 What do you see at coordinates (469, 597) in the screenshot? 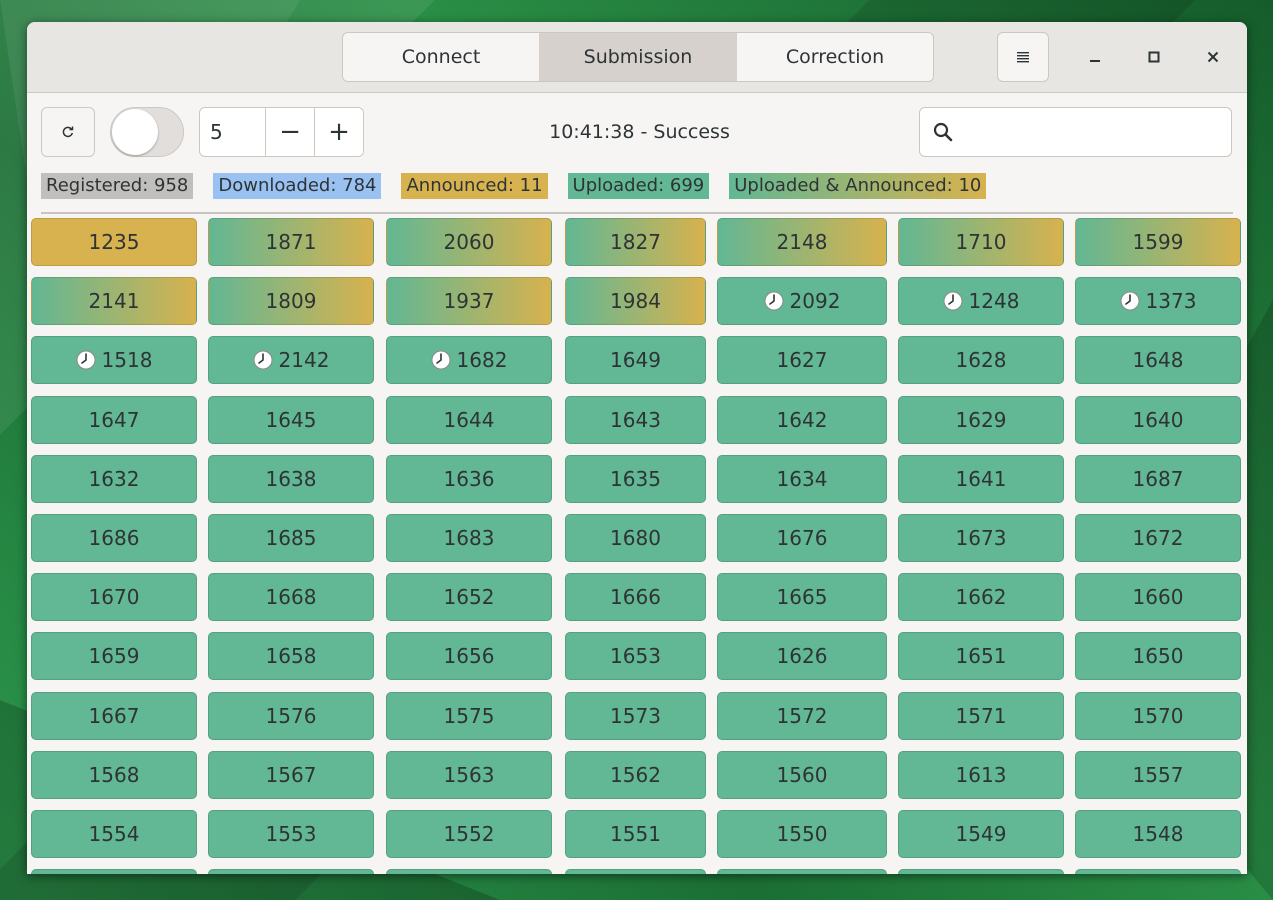
I see `submission-cell: 1652` at bounding box center [469, 597].